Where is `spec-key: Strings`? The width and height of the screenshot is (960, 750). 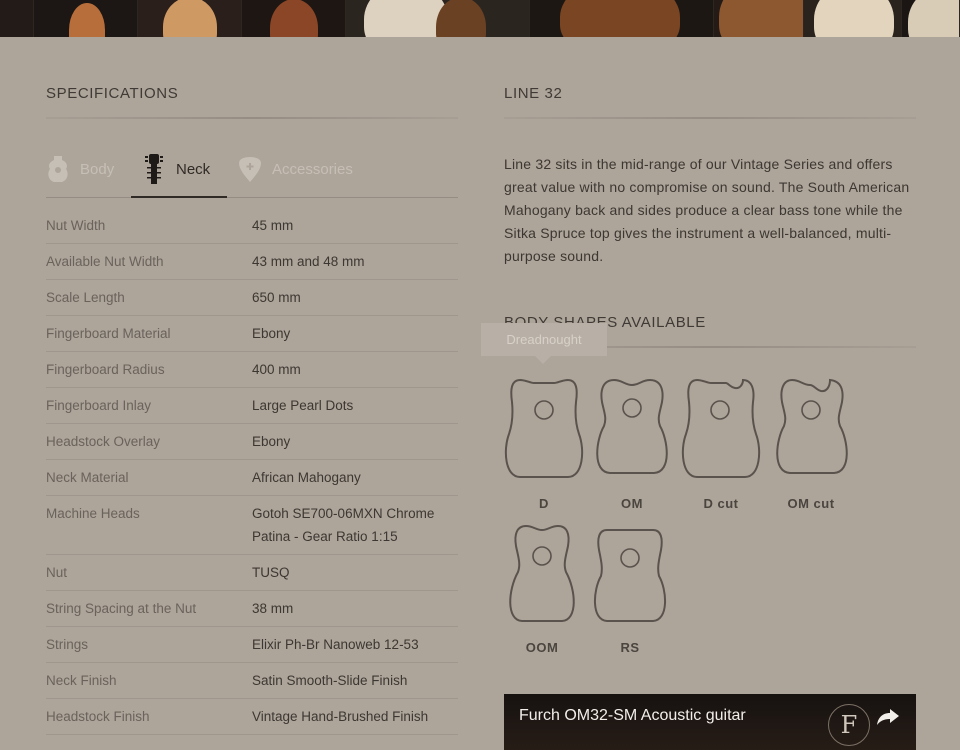 spec-key: Strings is located at coordinates (67, 644).